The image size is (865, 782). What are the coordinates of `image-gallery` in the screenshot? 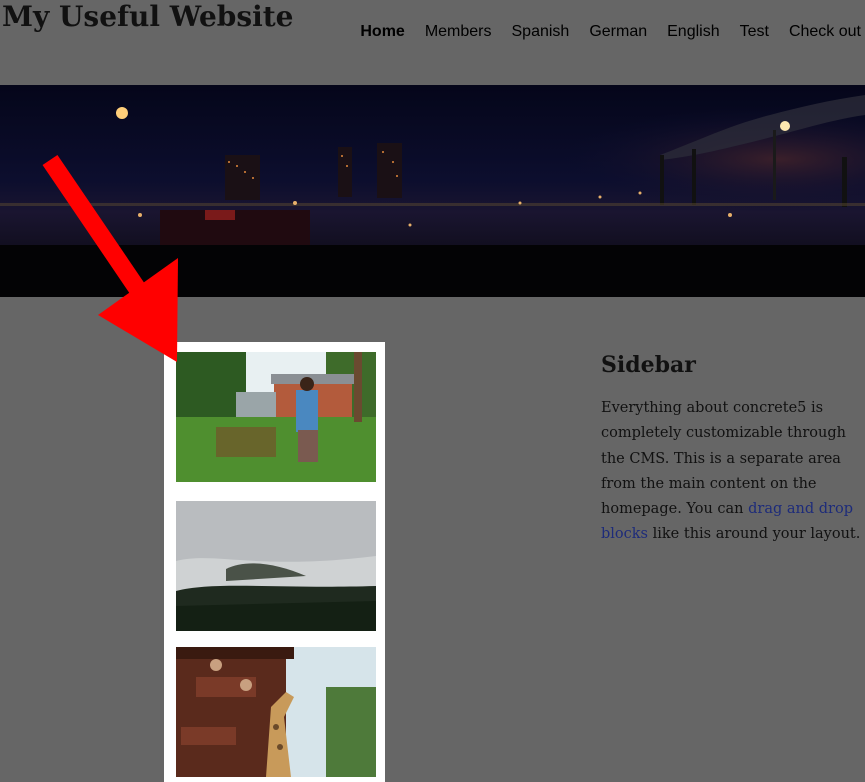 It's located at (274, 562).